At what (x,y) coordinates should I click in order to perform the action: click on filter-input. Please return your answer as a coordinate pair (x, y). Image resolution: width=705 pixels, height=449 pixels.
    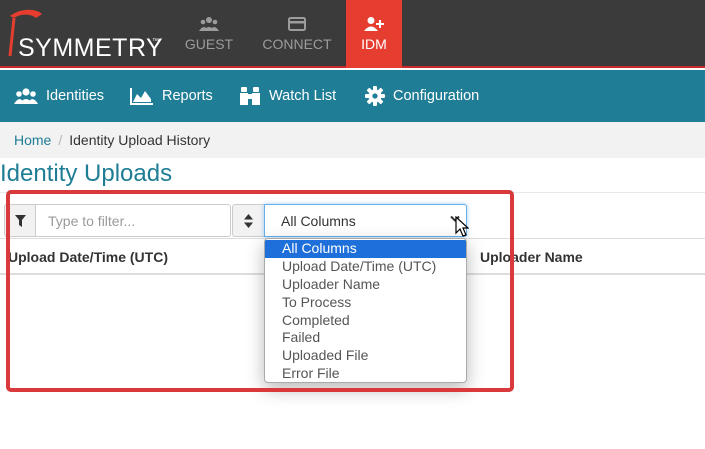
    Looking at the image, I should click on (133, 220).